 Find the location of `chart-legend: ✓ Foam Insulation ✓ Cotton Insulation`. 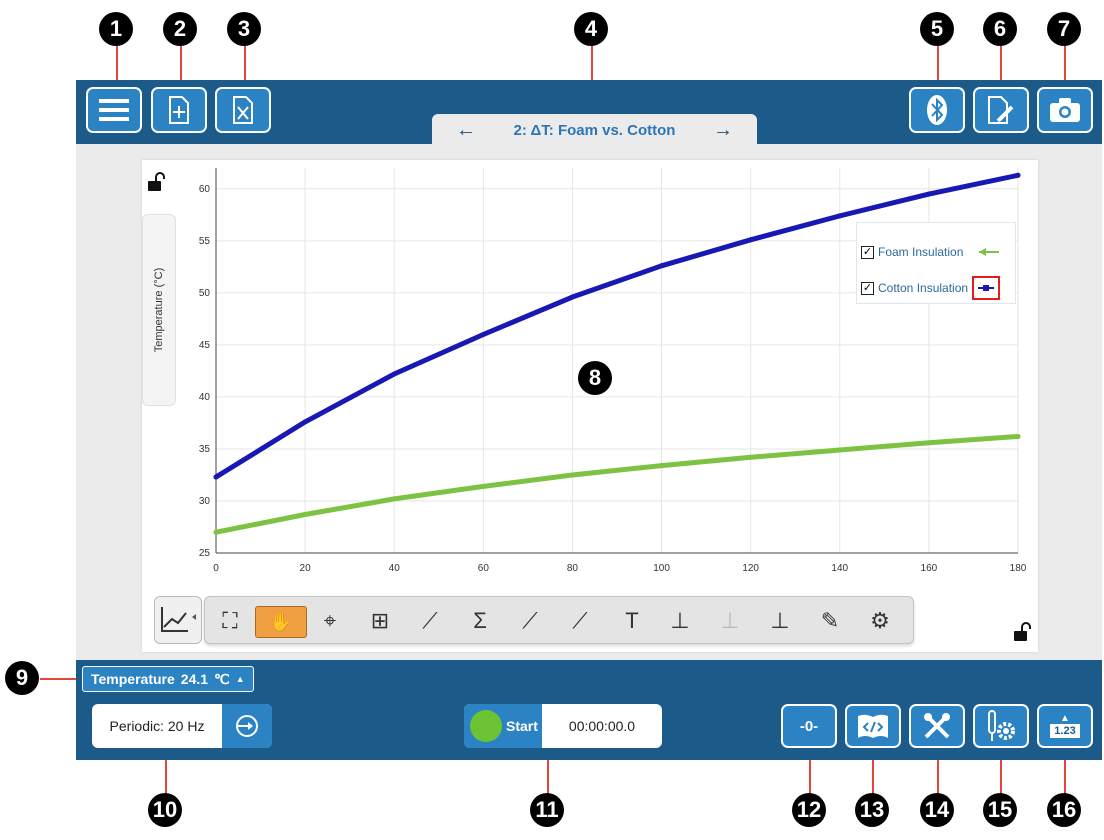

chart-legend: ✓ Foam Insulation ✓ Cotton Insulation is located at coordinates (936, 263).